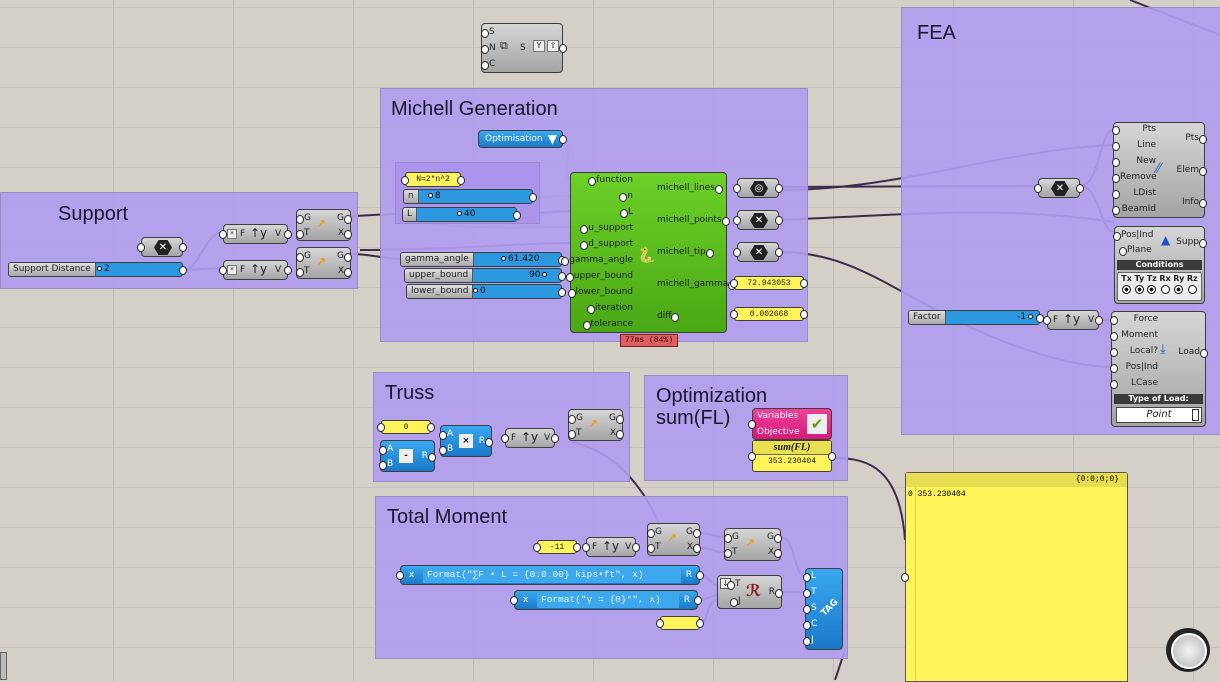 Image resolution: width=1220 pixels, height=682 pixels. I want to click on expression-gamma: x Format("γ = {0}°", x) R, so click(606, 600).